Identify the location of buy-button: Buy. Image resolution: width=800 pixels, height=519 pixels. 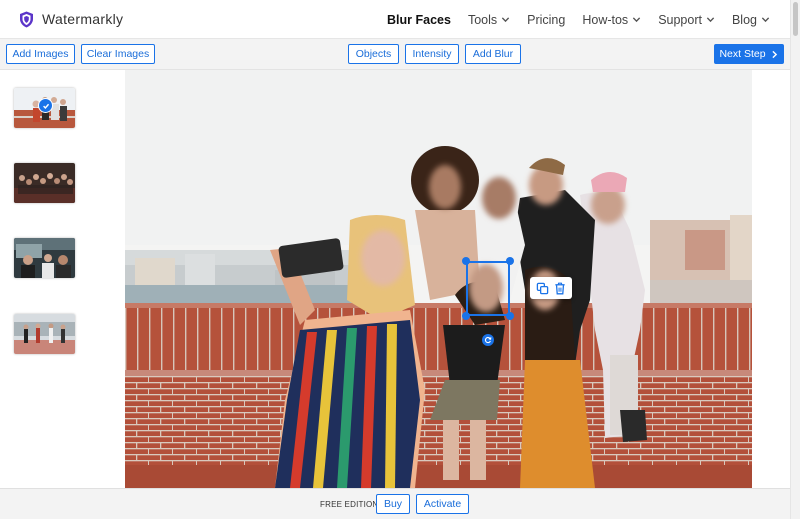
(393, 504).